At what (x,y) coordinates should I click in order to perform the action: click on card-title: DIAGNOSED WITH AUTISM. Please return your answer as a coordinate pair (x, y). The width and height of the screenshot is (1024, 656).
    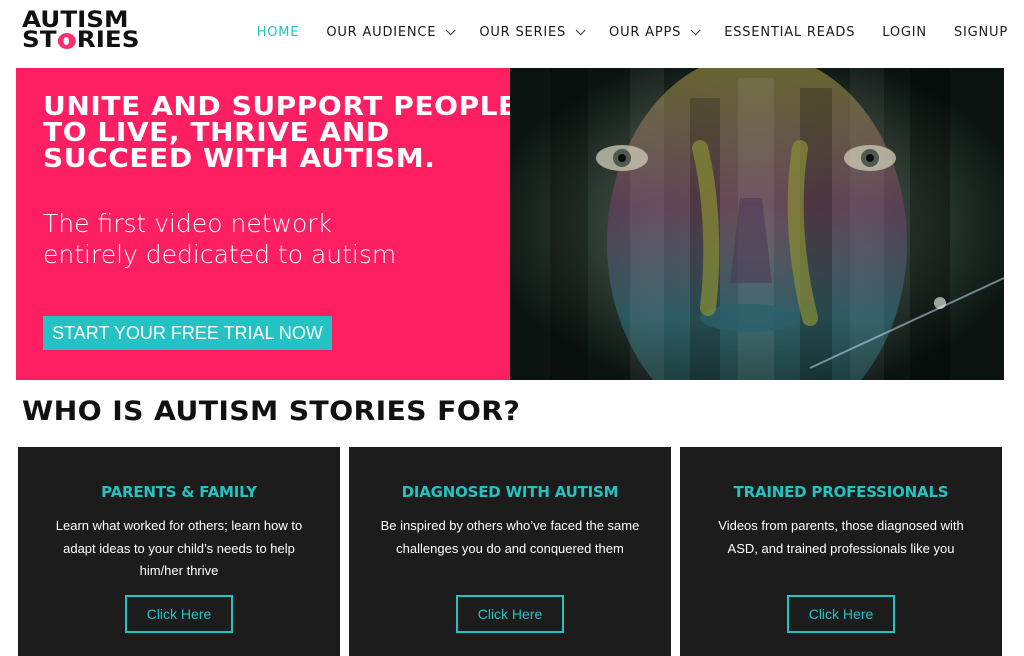
    Looking at the image, I should click on (510, 492).